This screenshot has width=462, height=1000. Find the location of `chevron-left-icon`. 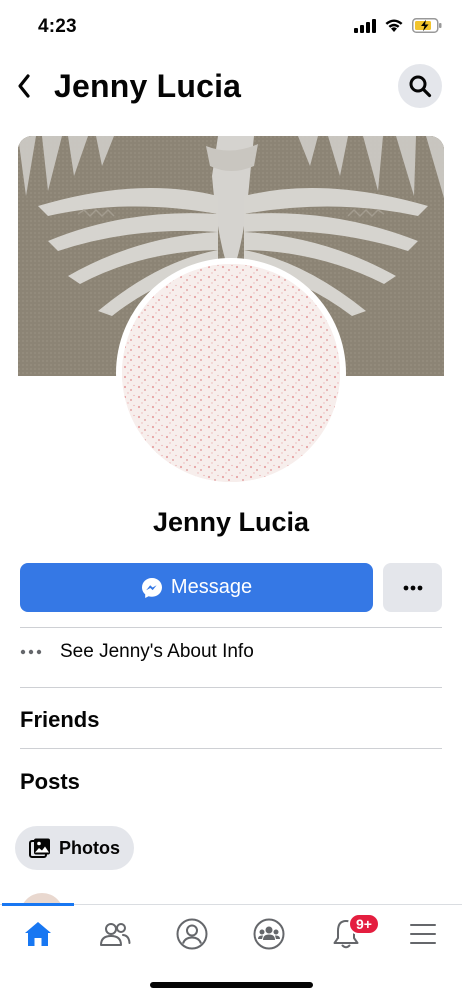

chevron-left-icon is located at coordinates (24, 86).